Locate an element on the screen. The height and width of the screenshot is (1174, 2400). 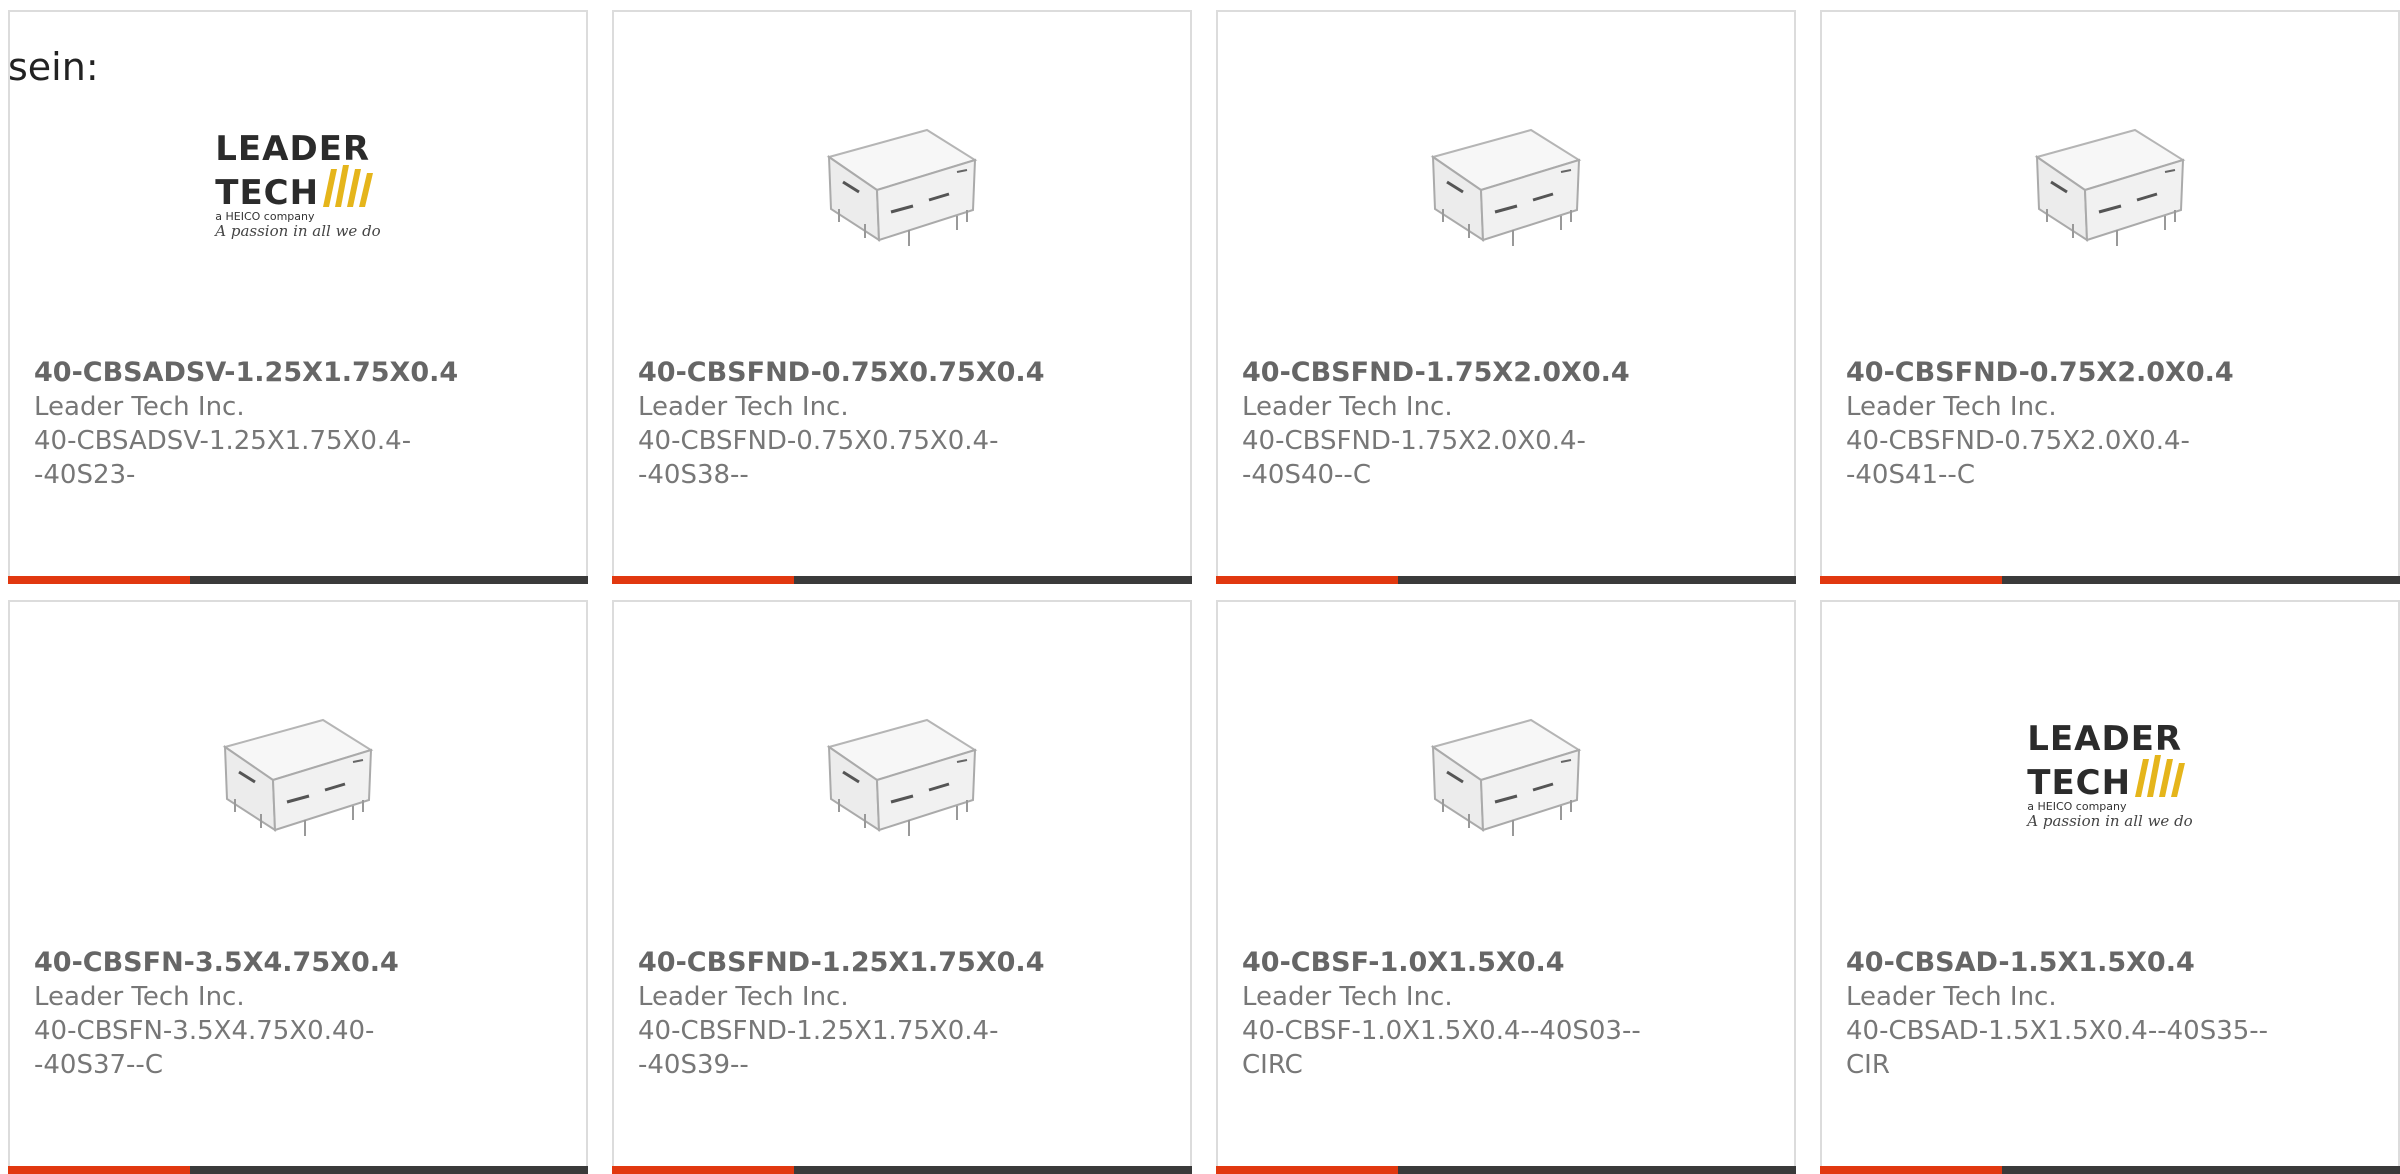
product-title: 40-CBSF-1.0X1.5X0.4 is located at coordinates (1462, 963).